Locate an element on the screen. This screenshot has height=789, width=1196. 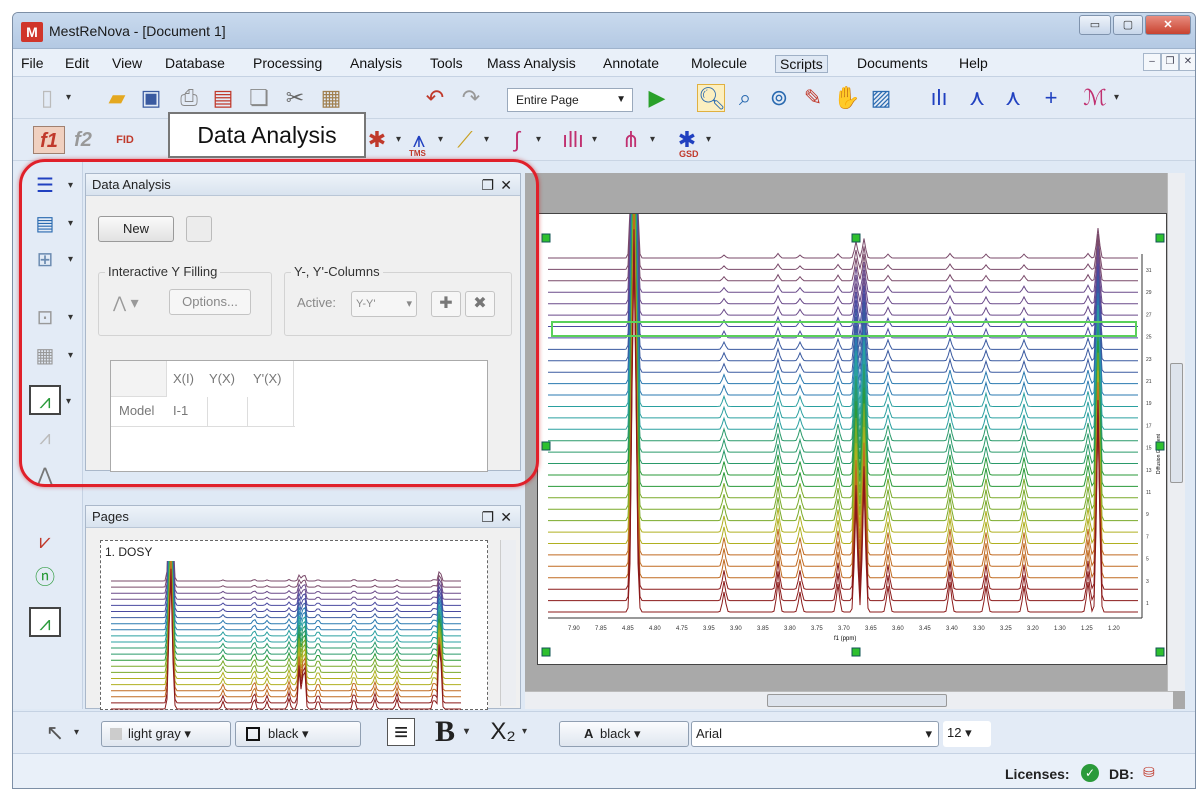
redo-icon: ↷ is located at coordinates (471, 98).